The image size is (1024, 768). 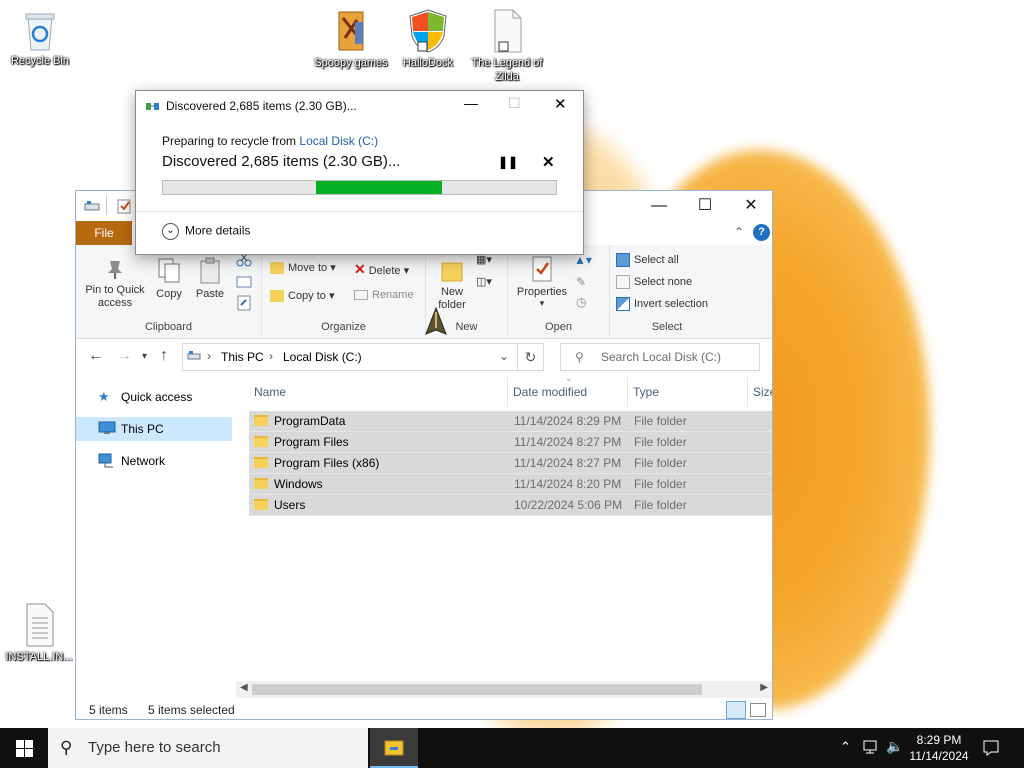 I want to click on dialog-minimize-button: —, so click(x=471, y=103).